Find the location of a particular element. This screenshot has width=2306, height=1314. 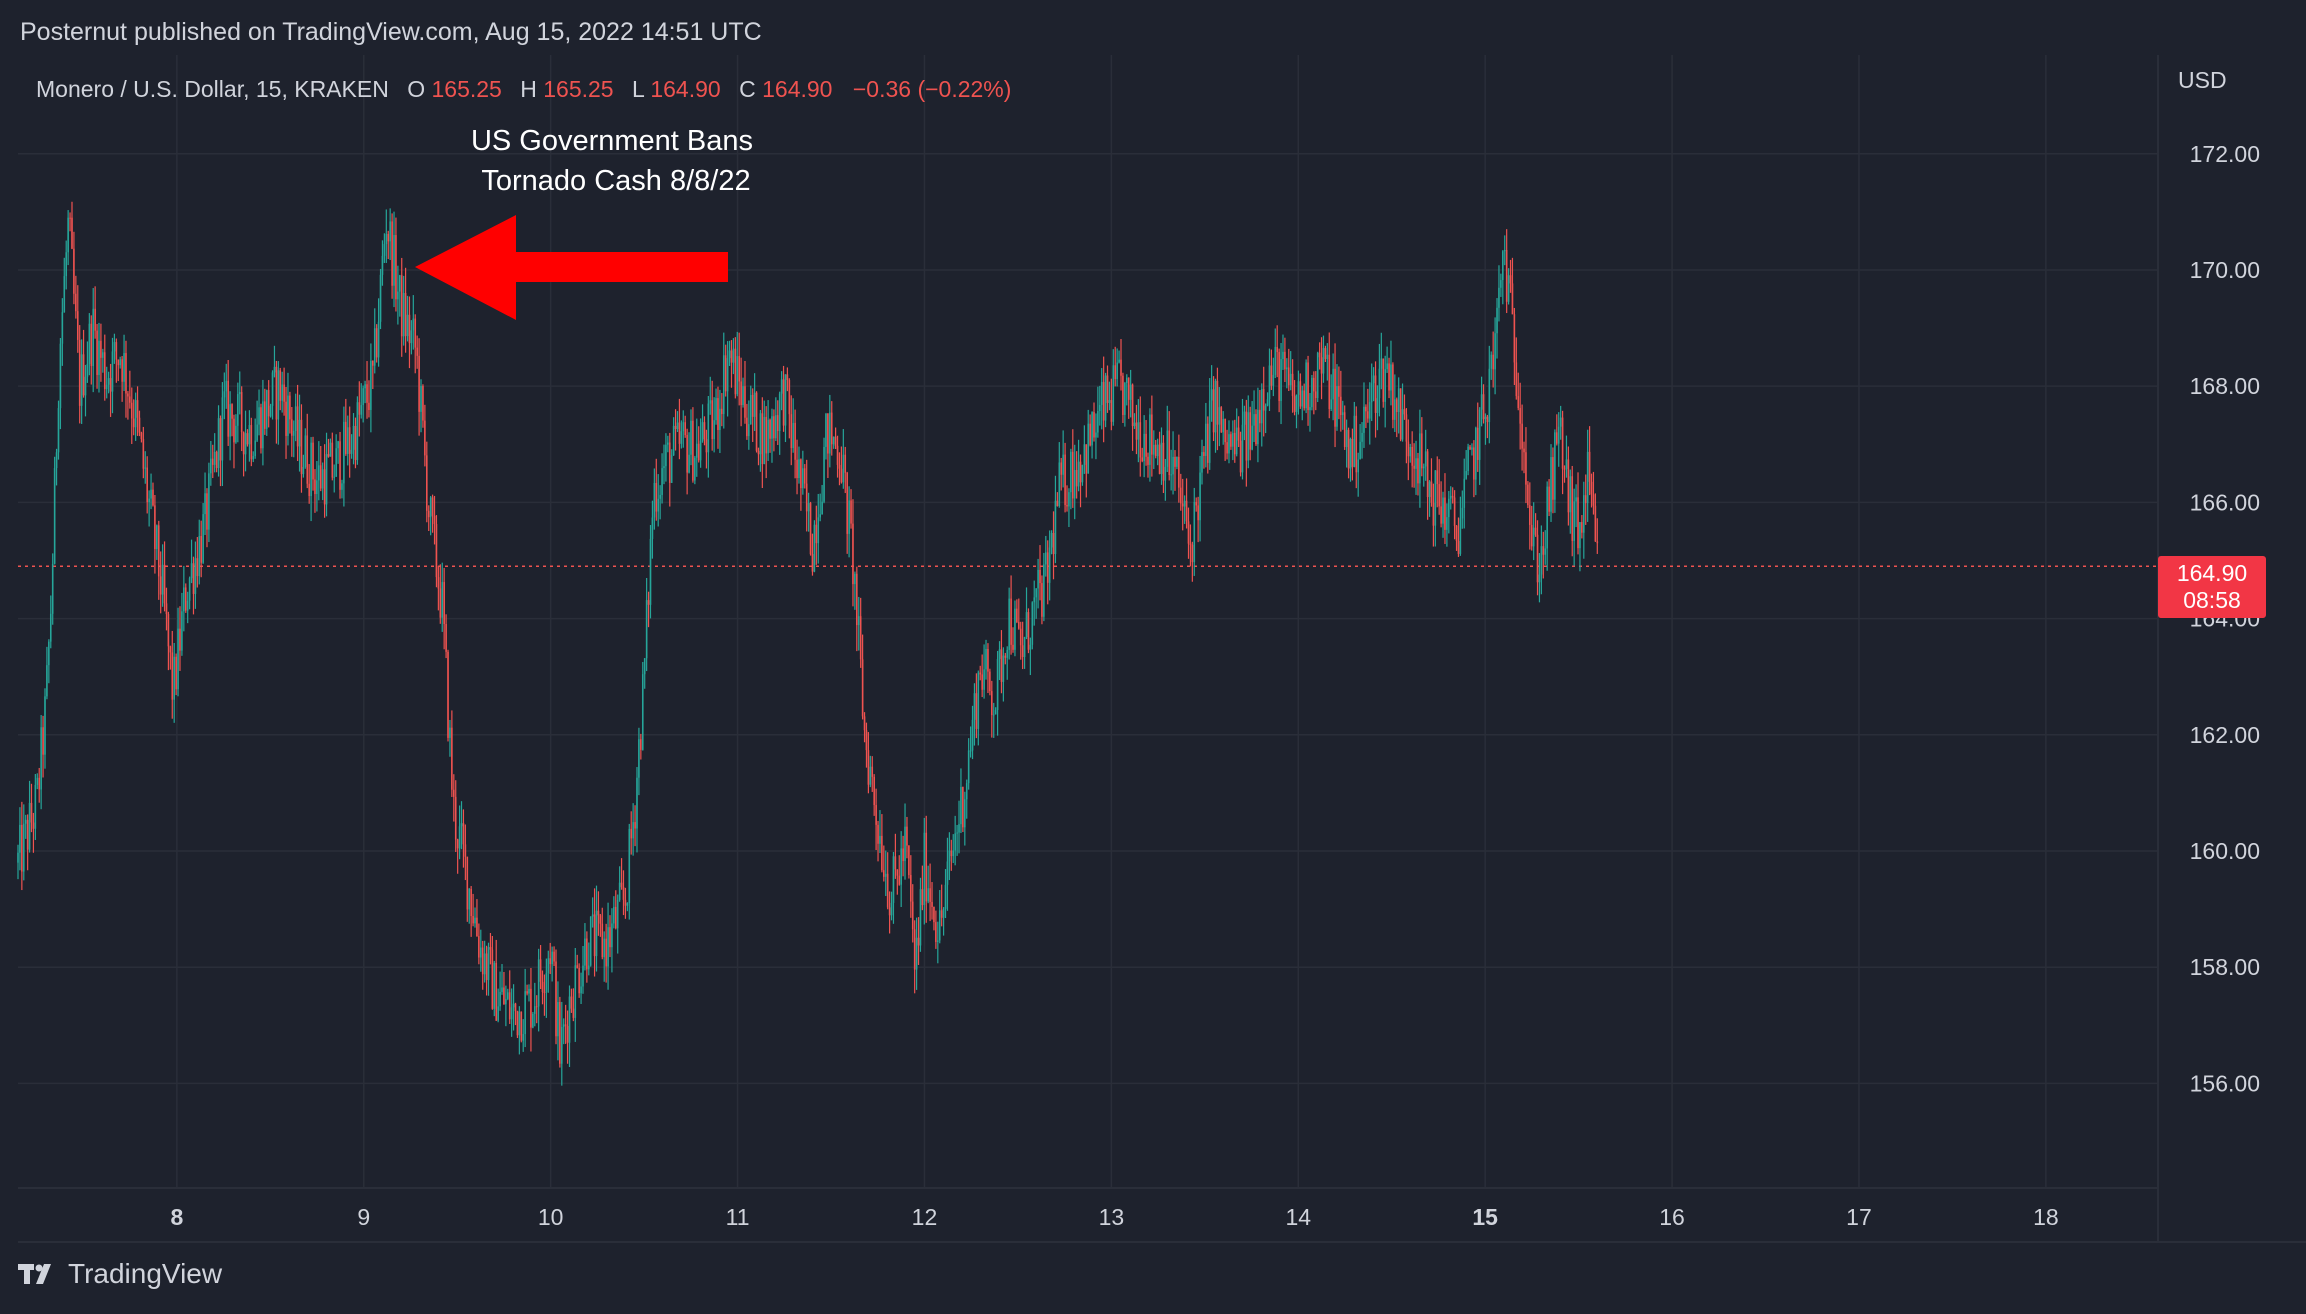

annotation-line-1: US Government Bans is located at coordinates (612, 141).